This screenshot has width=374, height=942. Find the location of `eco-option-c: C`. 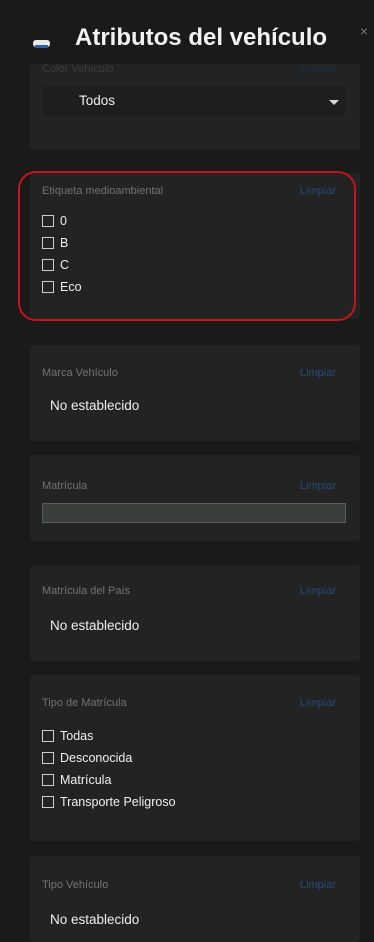

eco-option-c: C is located at coordinates (55, 264).